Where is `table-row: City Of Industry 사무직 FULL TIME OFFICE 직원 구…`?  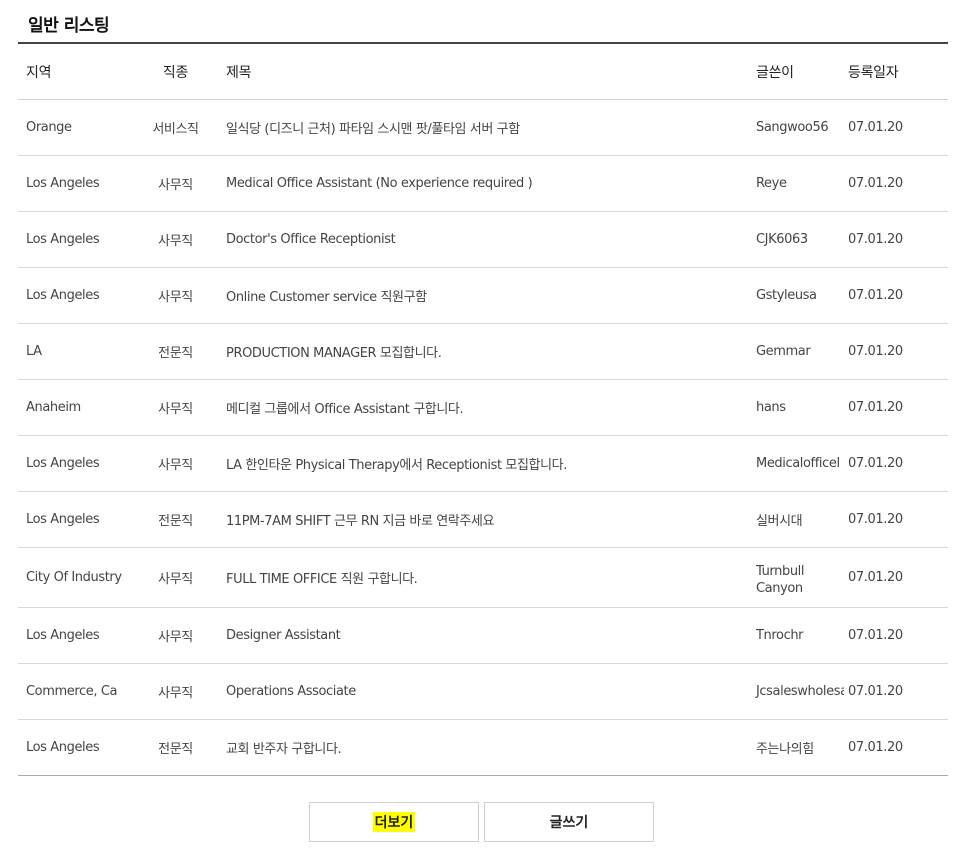 table-row: City Of Industry 사무직 FULL TIME OFFICE 직원 구… is located at coordinates (483, 577).